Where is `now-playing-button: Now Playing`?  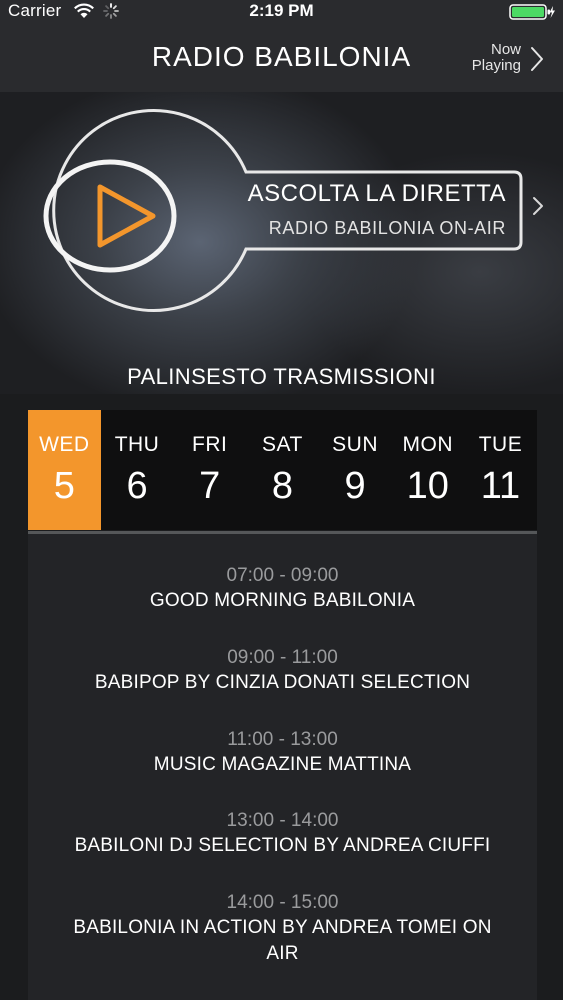 now-playing-button: Now Playing is located at coordinates (505, 60).